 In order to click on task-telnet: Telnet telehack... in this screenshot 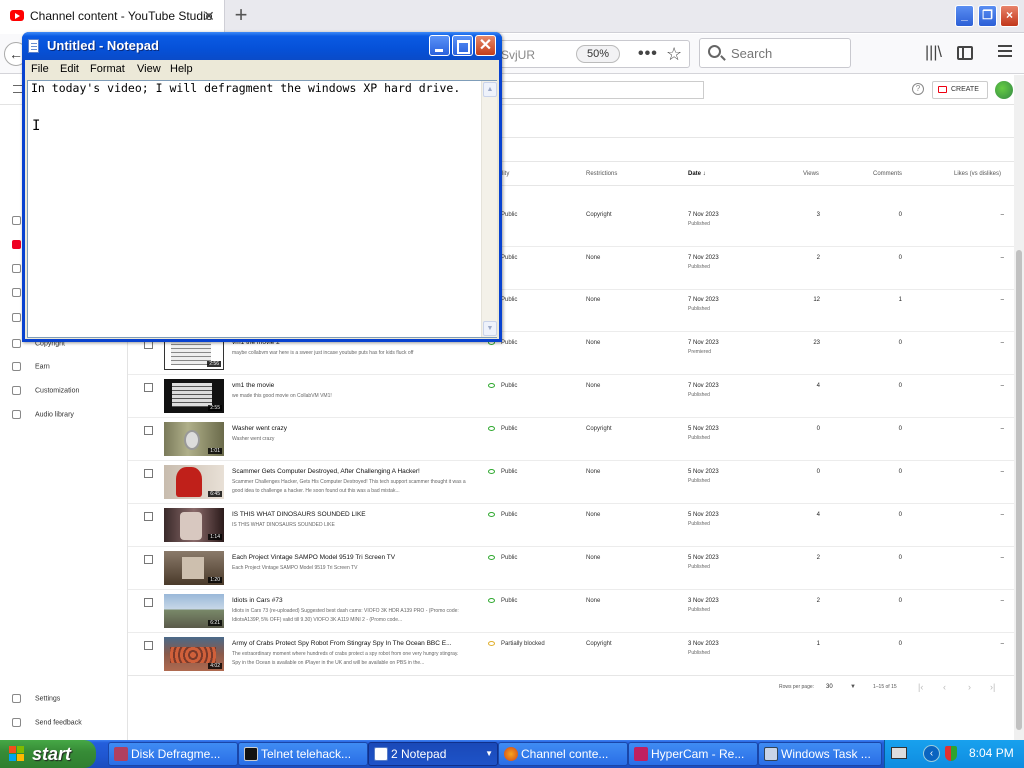, I will do `click(303, 754)`.